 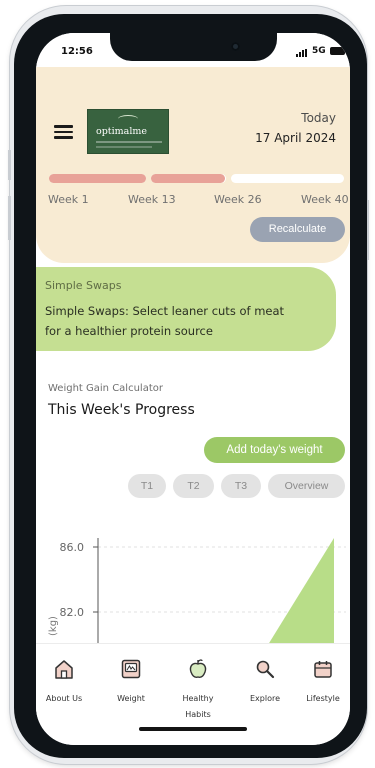 What do you see at coordinates (300, 593) in the screenshot?
I see `chart-area` at bounding box center [300, 593].